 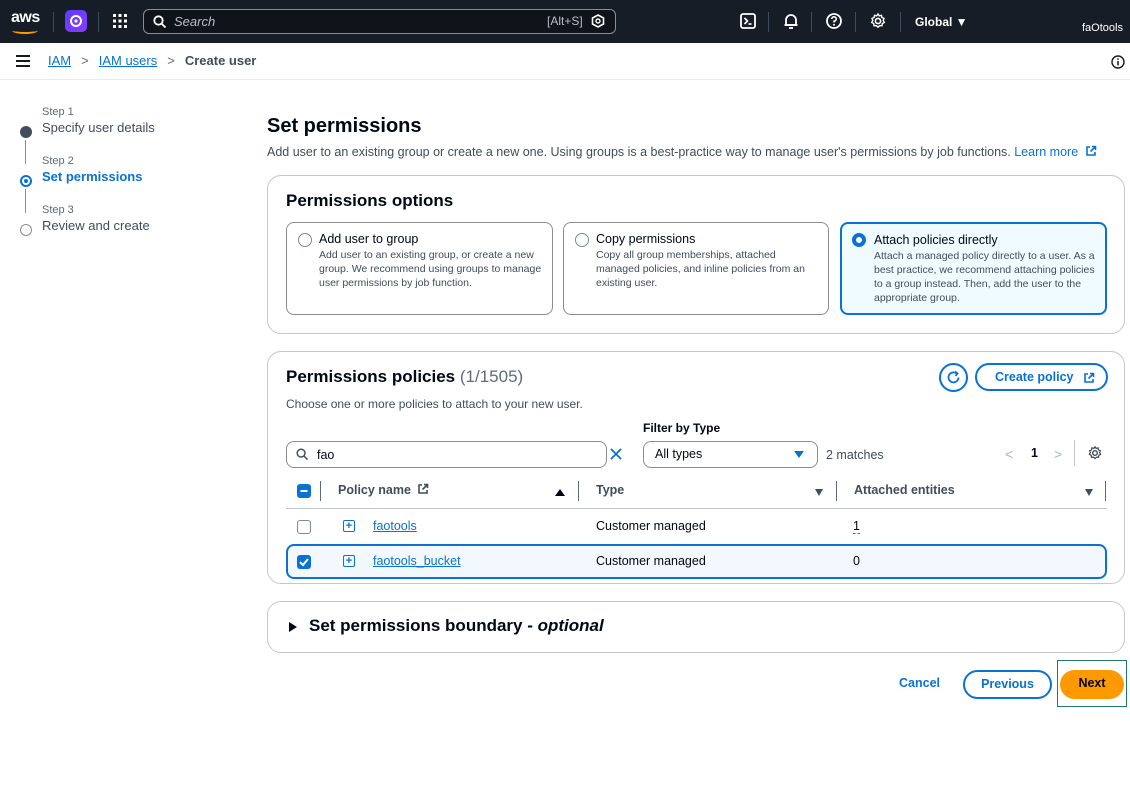 What do you see at coordinates (1034, 453) in the screenshot?
I see `current-page: 1` at bounding box center [1034, 453].